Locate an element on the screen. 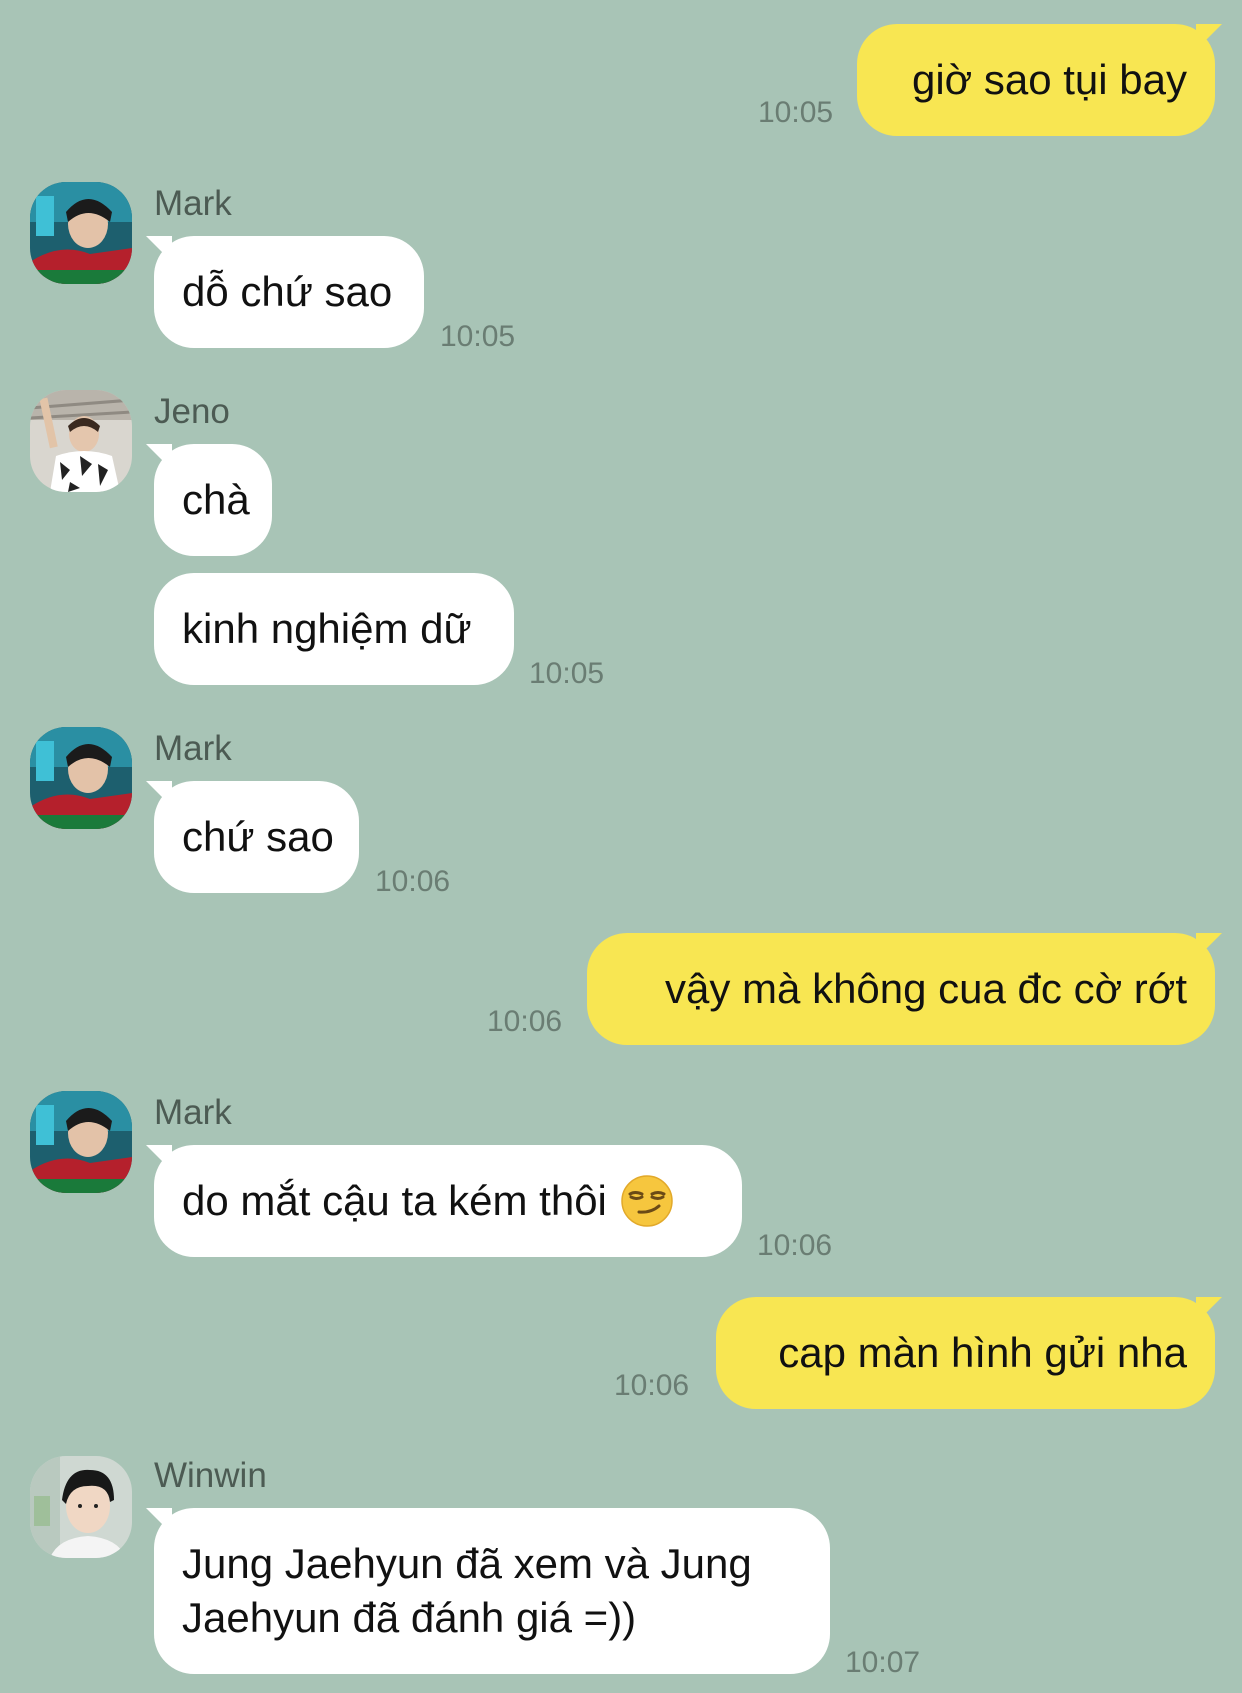 The image size is (1242, 1693). incoming-message-bubble: chà is located at coordinates (213, 500).